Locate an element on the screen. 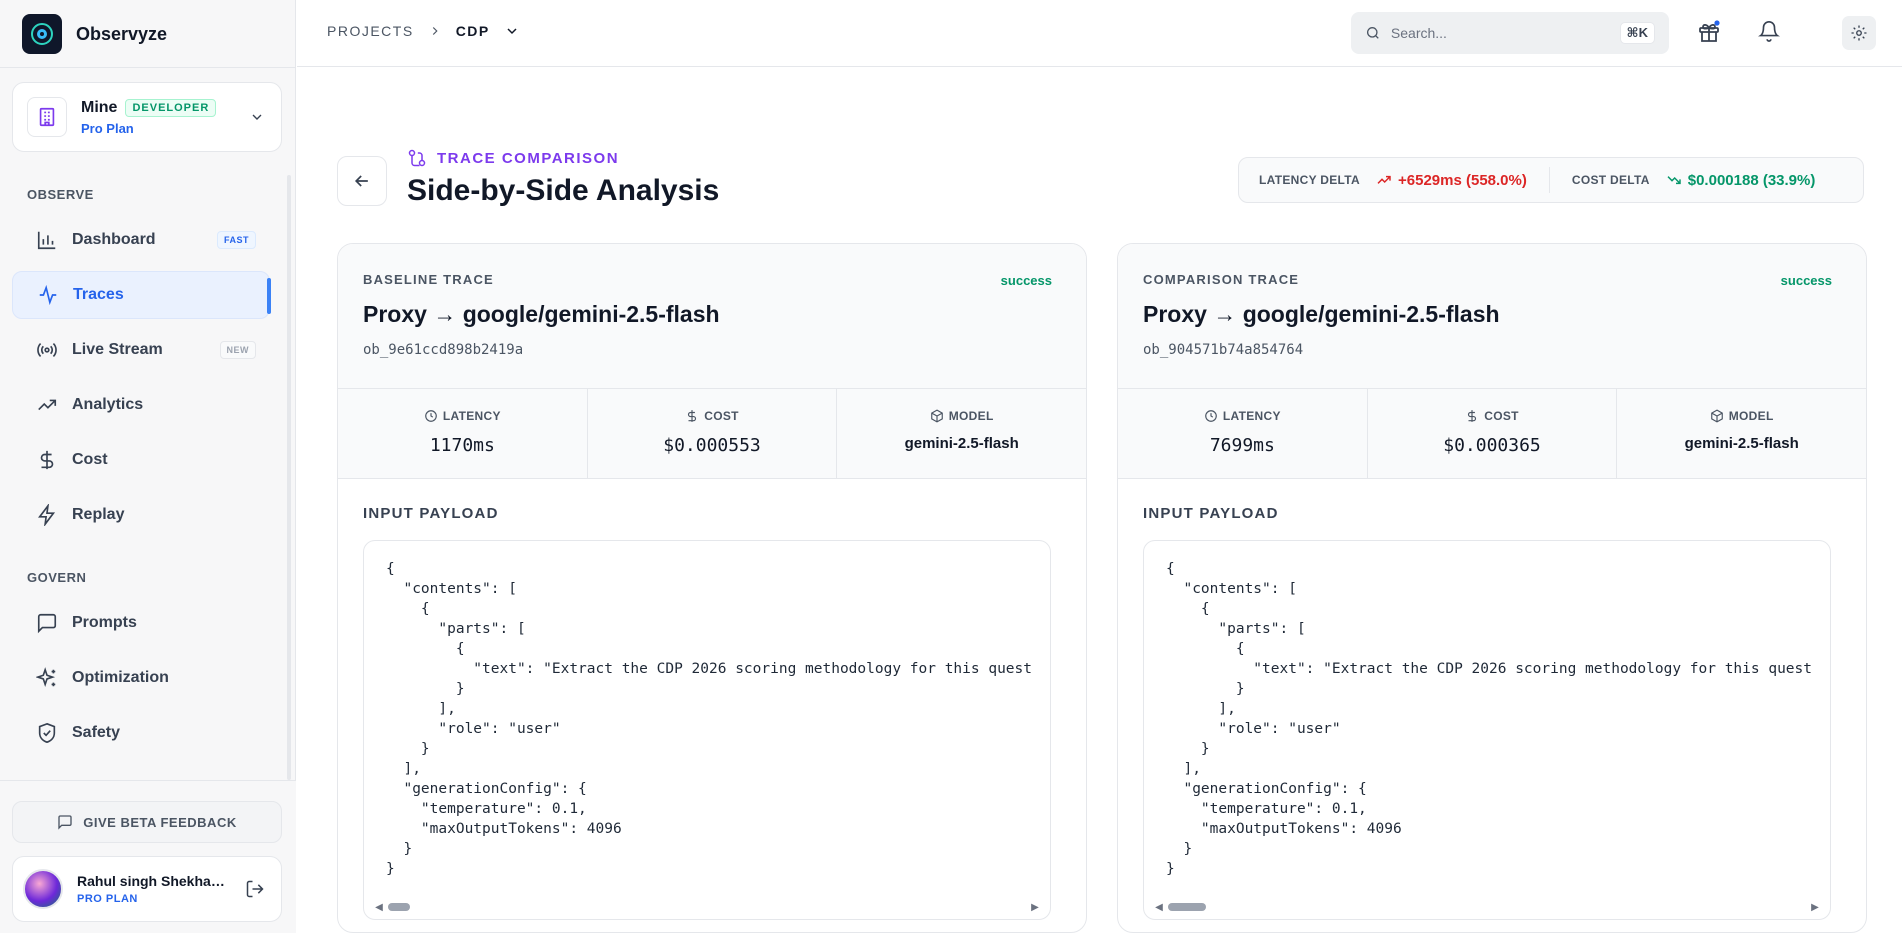 The width and height of the screenshot is (1902, 933). latency-delta-value: +6529ms (558.0%) is located at coordinates (1451, 180).